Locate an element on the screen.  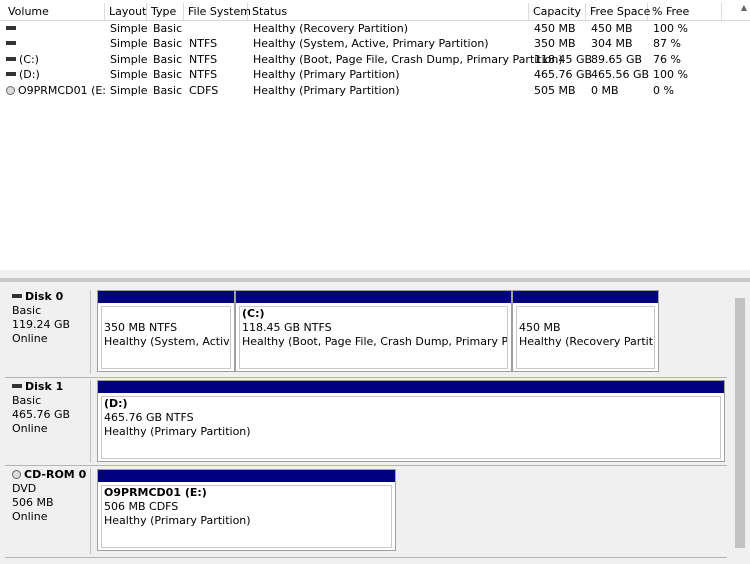
volume-percent-free: 87 % is located at coordinates (667, 43).